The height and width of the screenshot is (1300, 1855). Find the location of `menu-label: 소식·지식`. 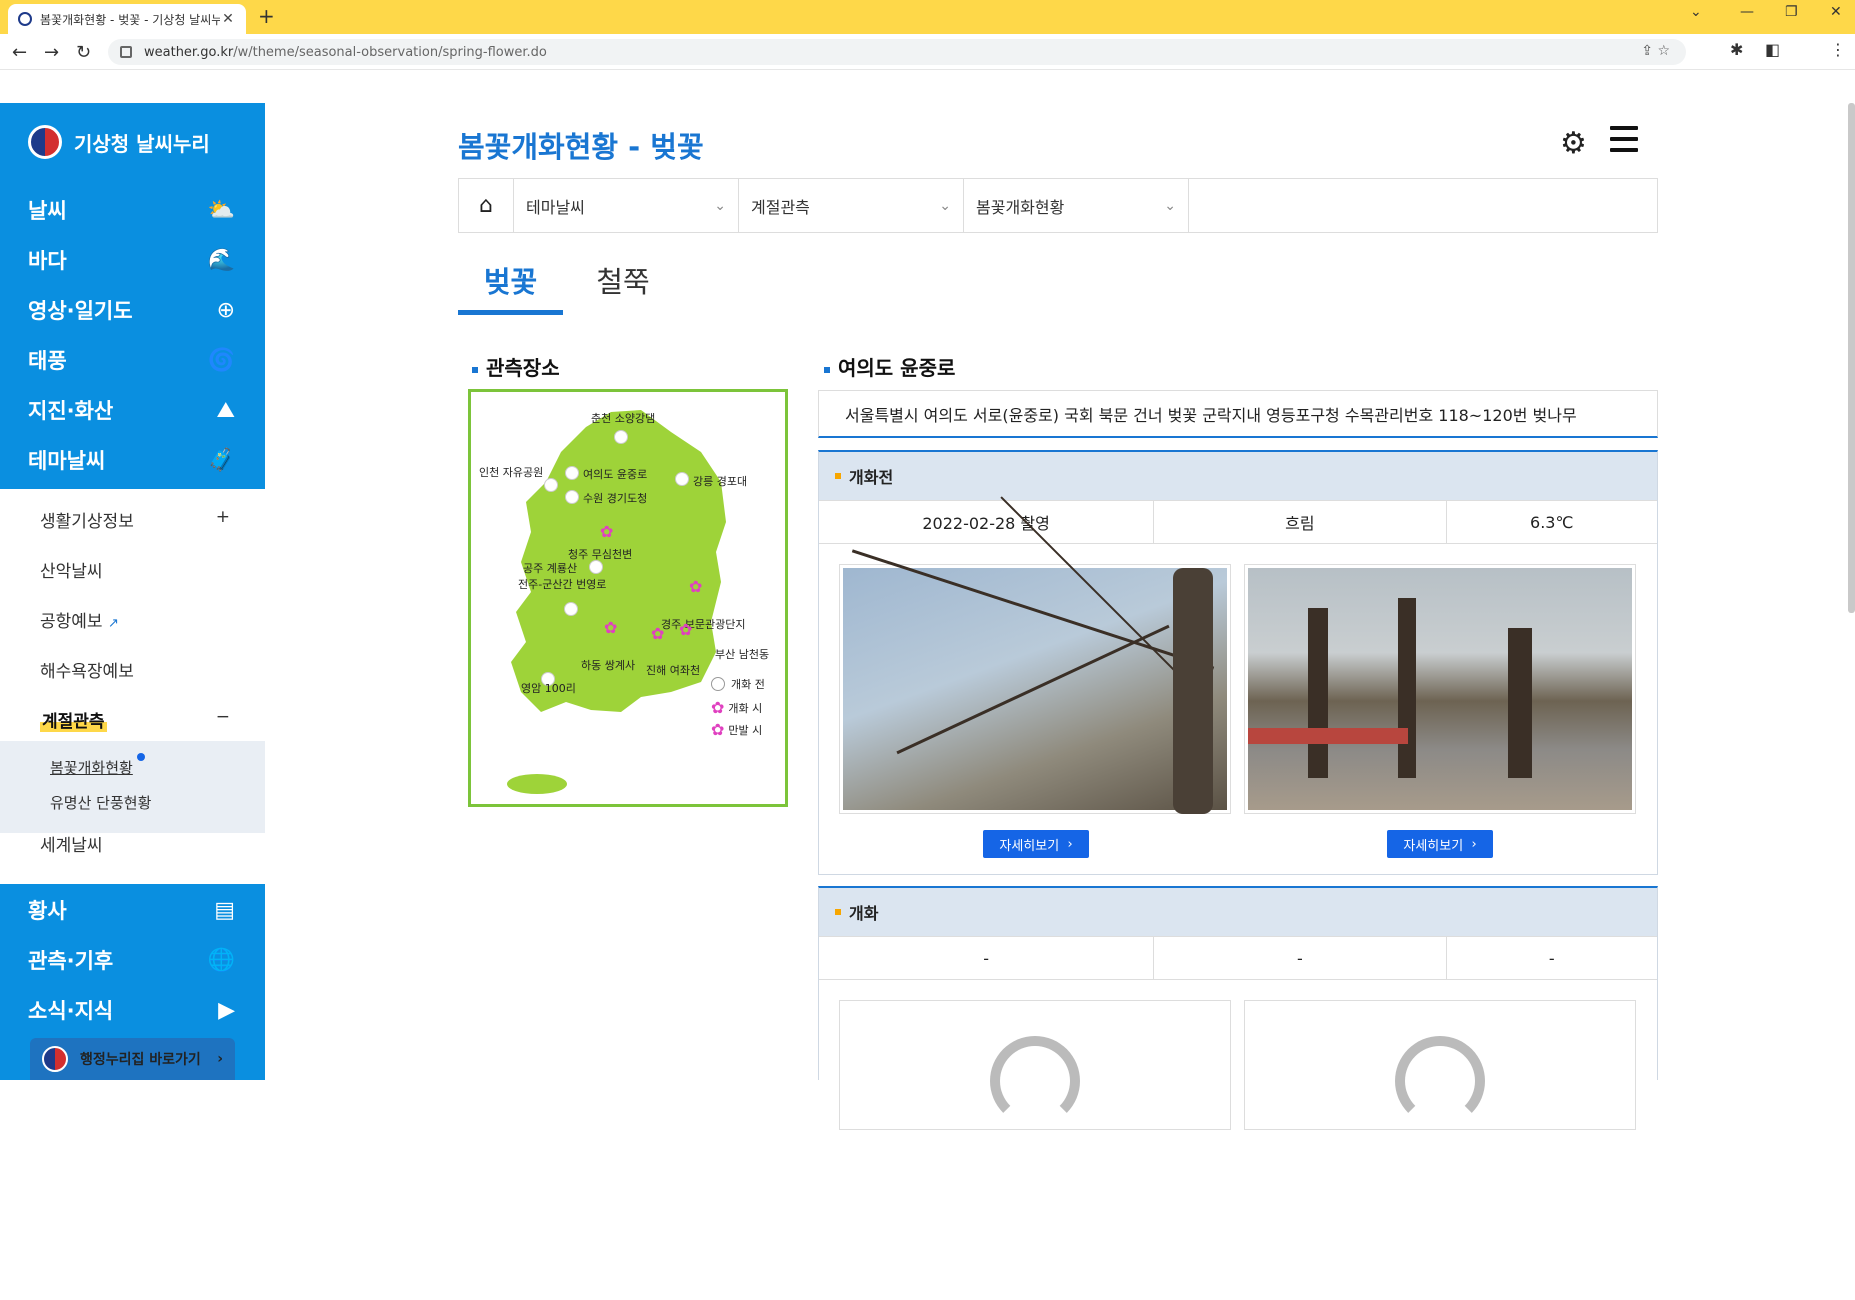

menu-label: 소식·지식 is located at coordinates (71, 1011).